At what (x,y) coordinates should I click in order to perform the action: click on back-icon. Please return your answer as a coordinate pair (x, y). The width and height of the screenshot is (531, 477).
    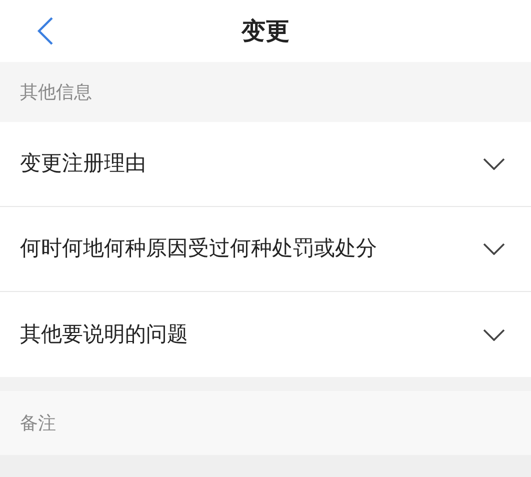
    Looking at the image, I should click on (45, 31).